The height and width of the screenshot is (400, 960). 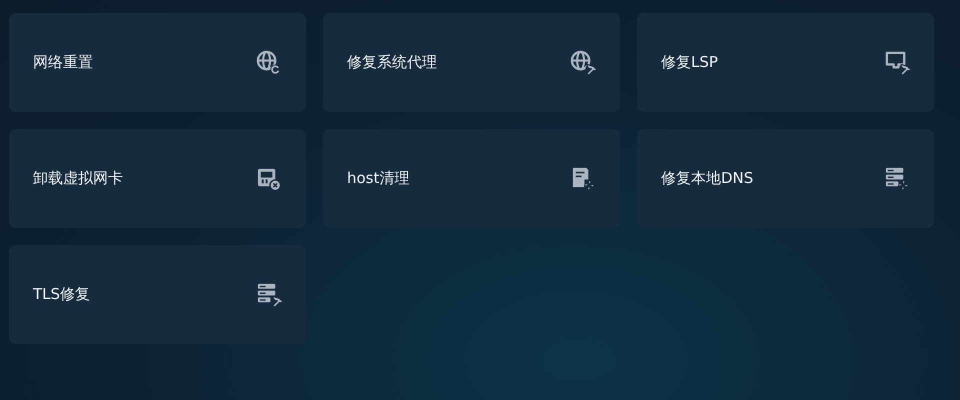 I want to click on tool-label: 网络重置, so click(x=63, y=62).